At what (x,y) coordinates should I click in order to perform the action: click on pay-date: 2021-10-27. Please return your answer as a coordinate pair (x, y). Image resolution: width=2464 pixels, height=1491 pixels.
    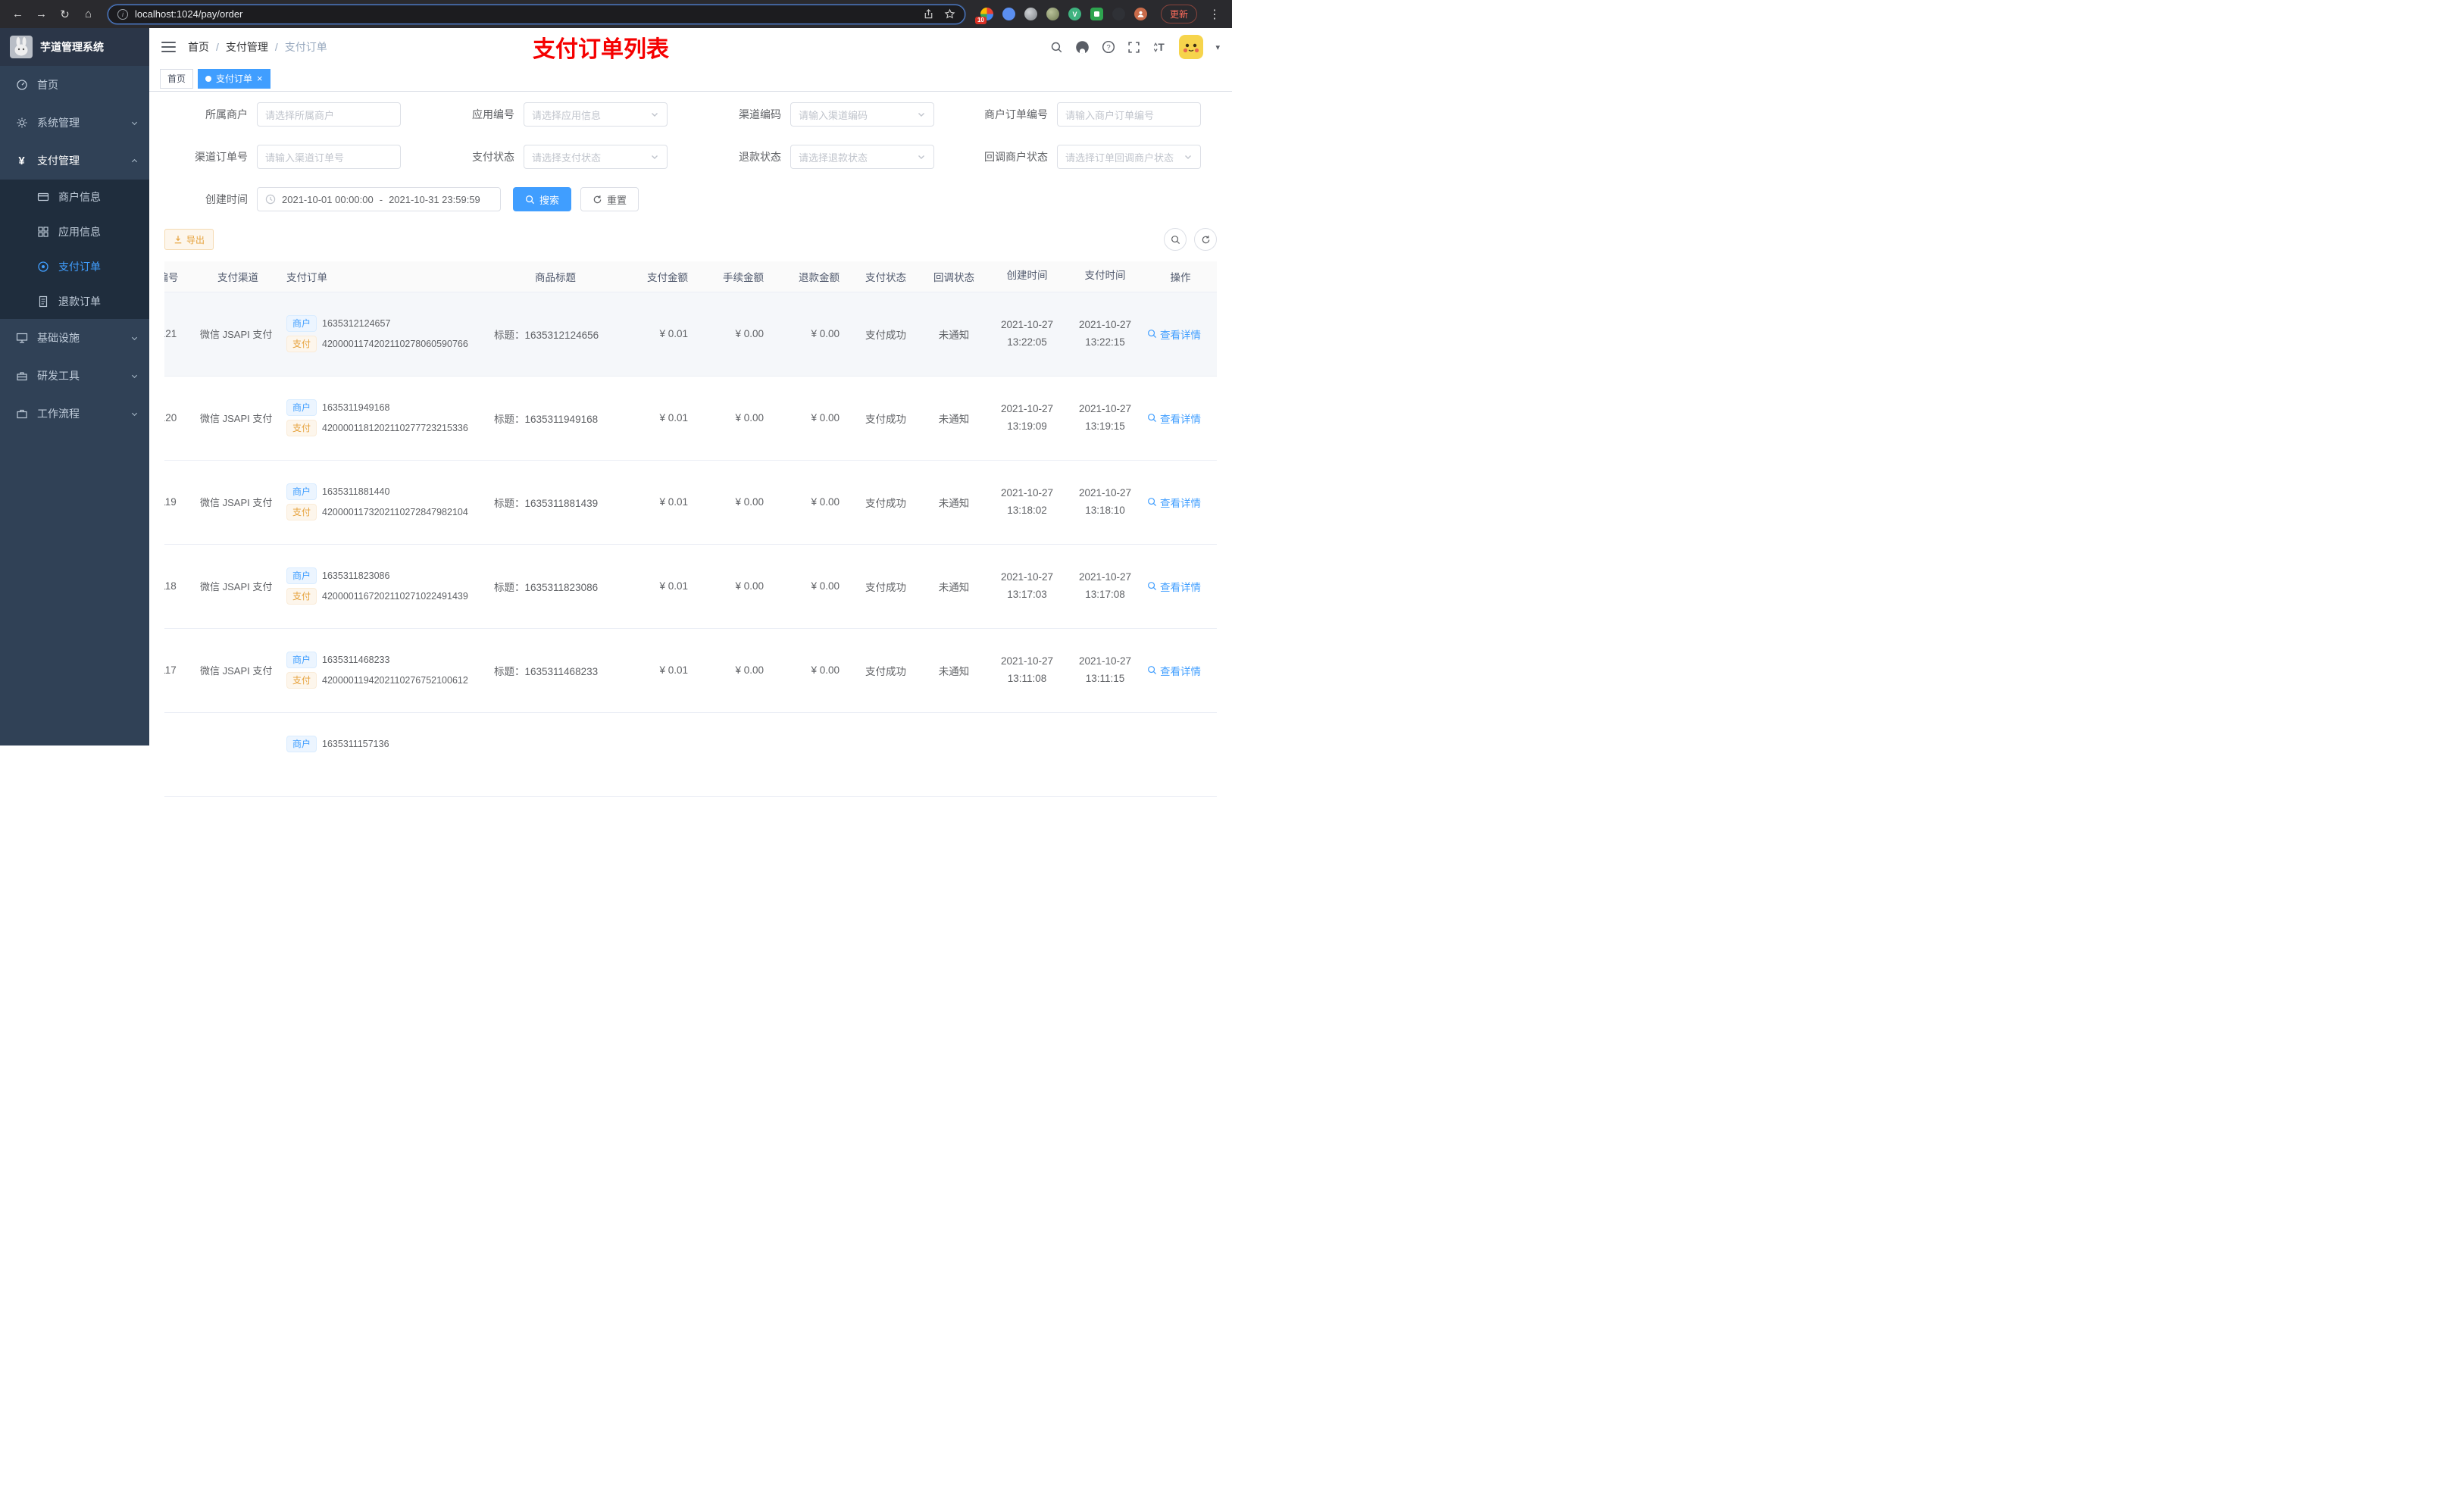
    Looking at the image, I should click on (1105, 408).